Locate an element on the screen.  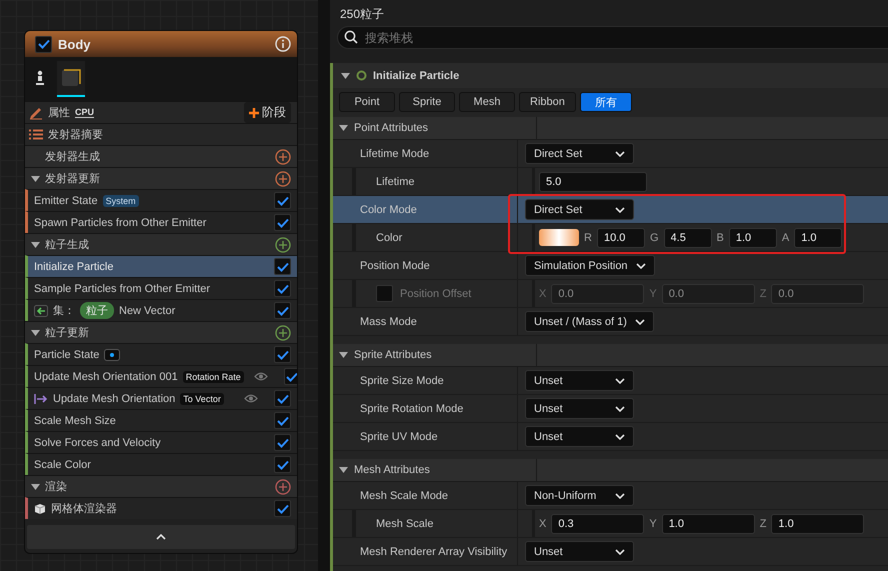
module-row: Spawn Particles from Other Emitter is located at coordinates (161, 222).